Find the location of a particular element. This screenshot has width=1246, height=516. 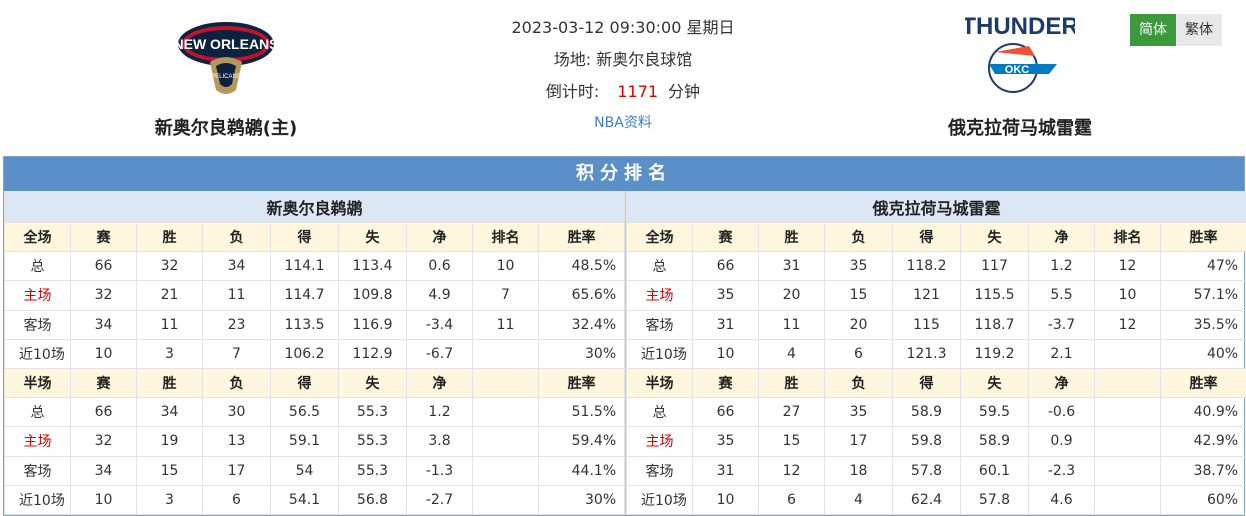

nba-data-link: NBA资料 is located at coordinates (623, 123).